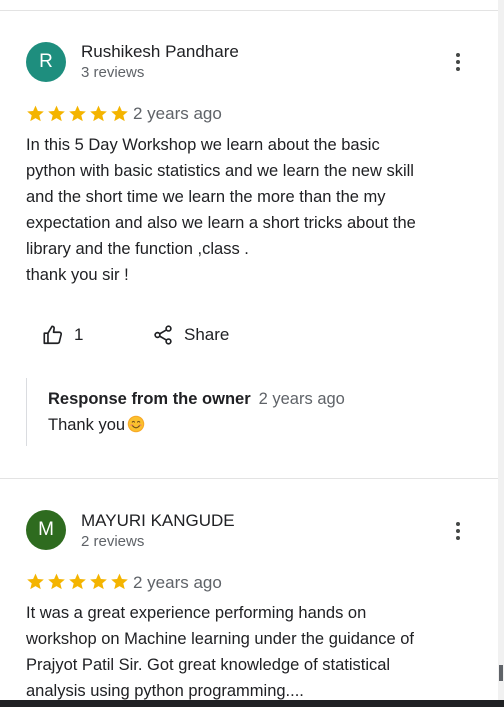 This screenshot has width=504, height=707. What do you see at coordinates (53, 335) in the screenshot?
I see `thumbs-up-icon` at bounding box center [53, 335].